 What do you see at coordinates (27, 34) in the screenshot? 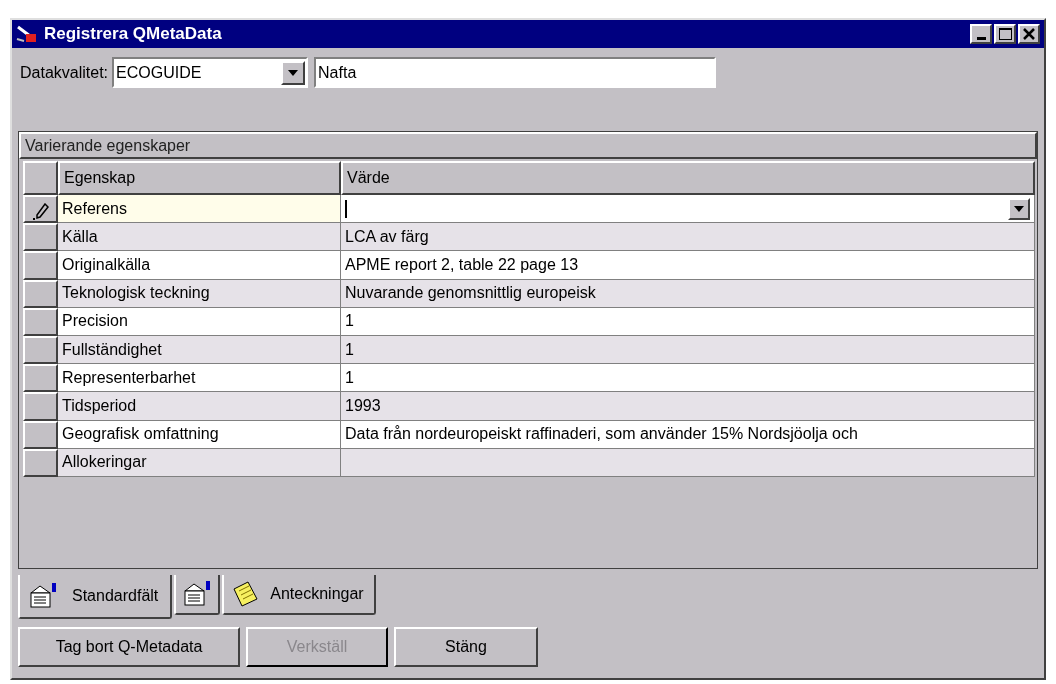
I see `app-icon` at bounding box center [27, 34].